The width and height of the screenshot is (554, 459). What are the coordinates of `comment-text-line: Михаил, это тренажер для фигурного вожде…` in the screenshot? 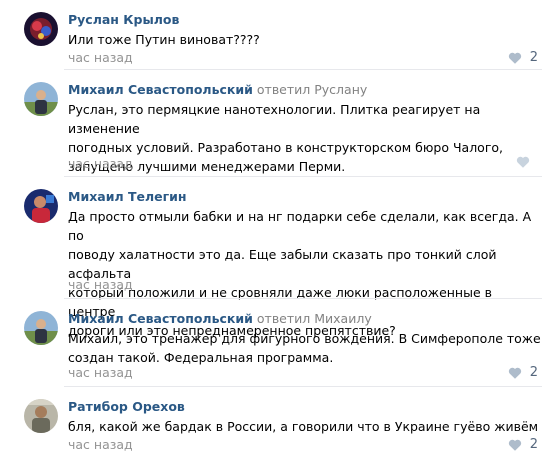 It's located at (304, 338).